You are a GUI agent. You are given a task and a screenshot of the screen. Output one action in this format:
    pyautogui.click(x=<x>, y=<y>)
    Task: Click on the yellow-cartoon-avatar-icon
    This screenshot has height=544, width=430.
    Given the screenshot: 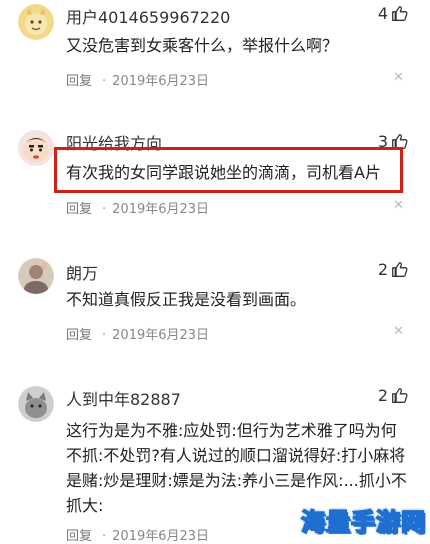 What is the action you would take?
    pyautogui.click(x=36, y=22)
    